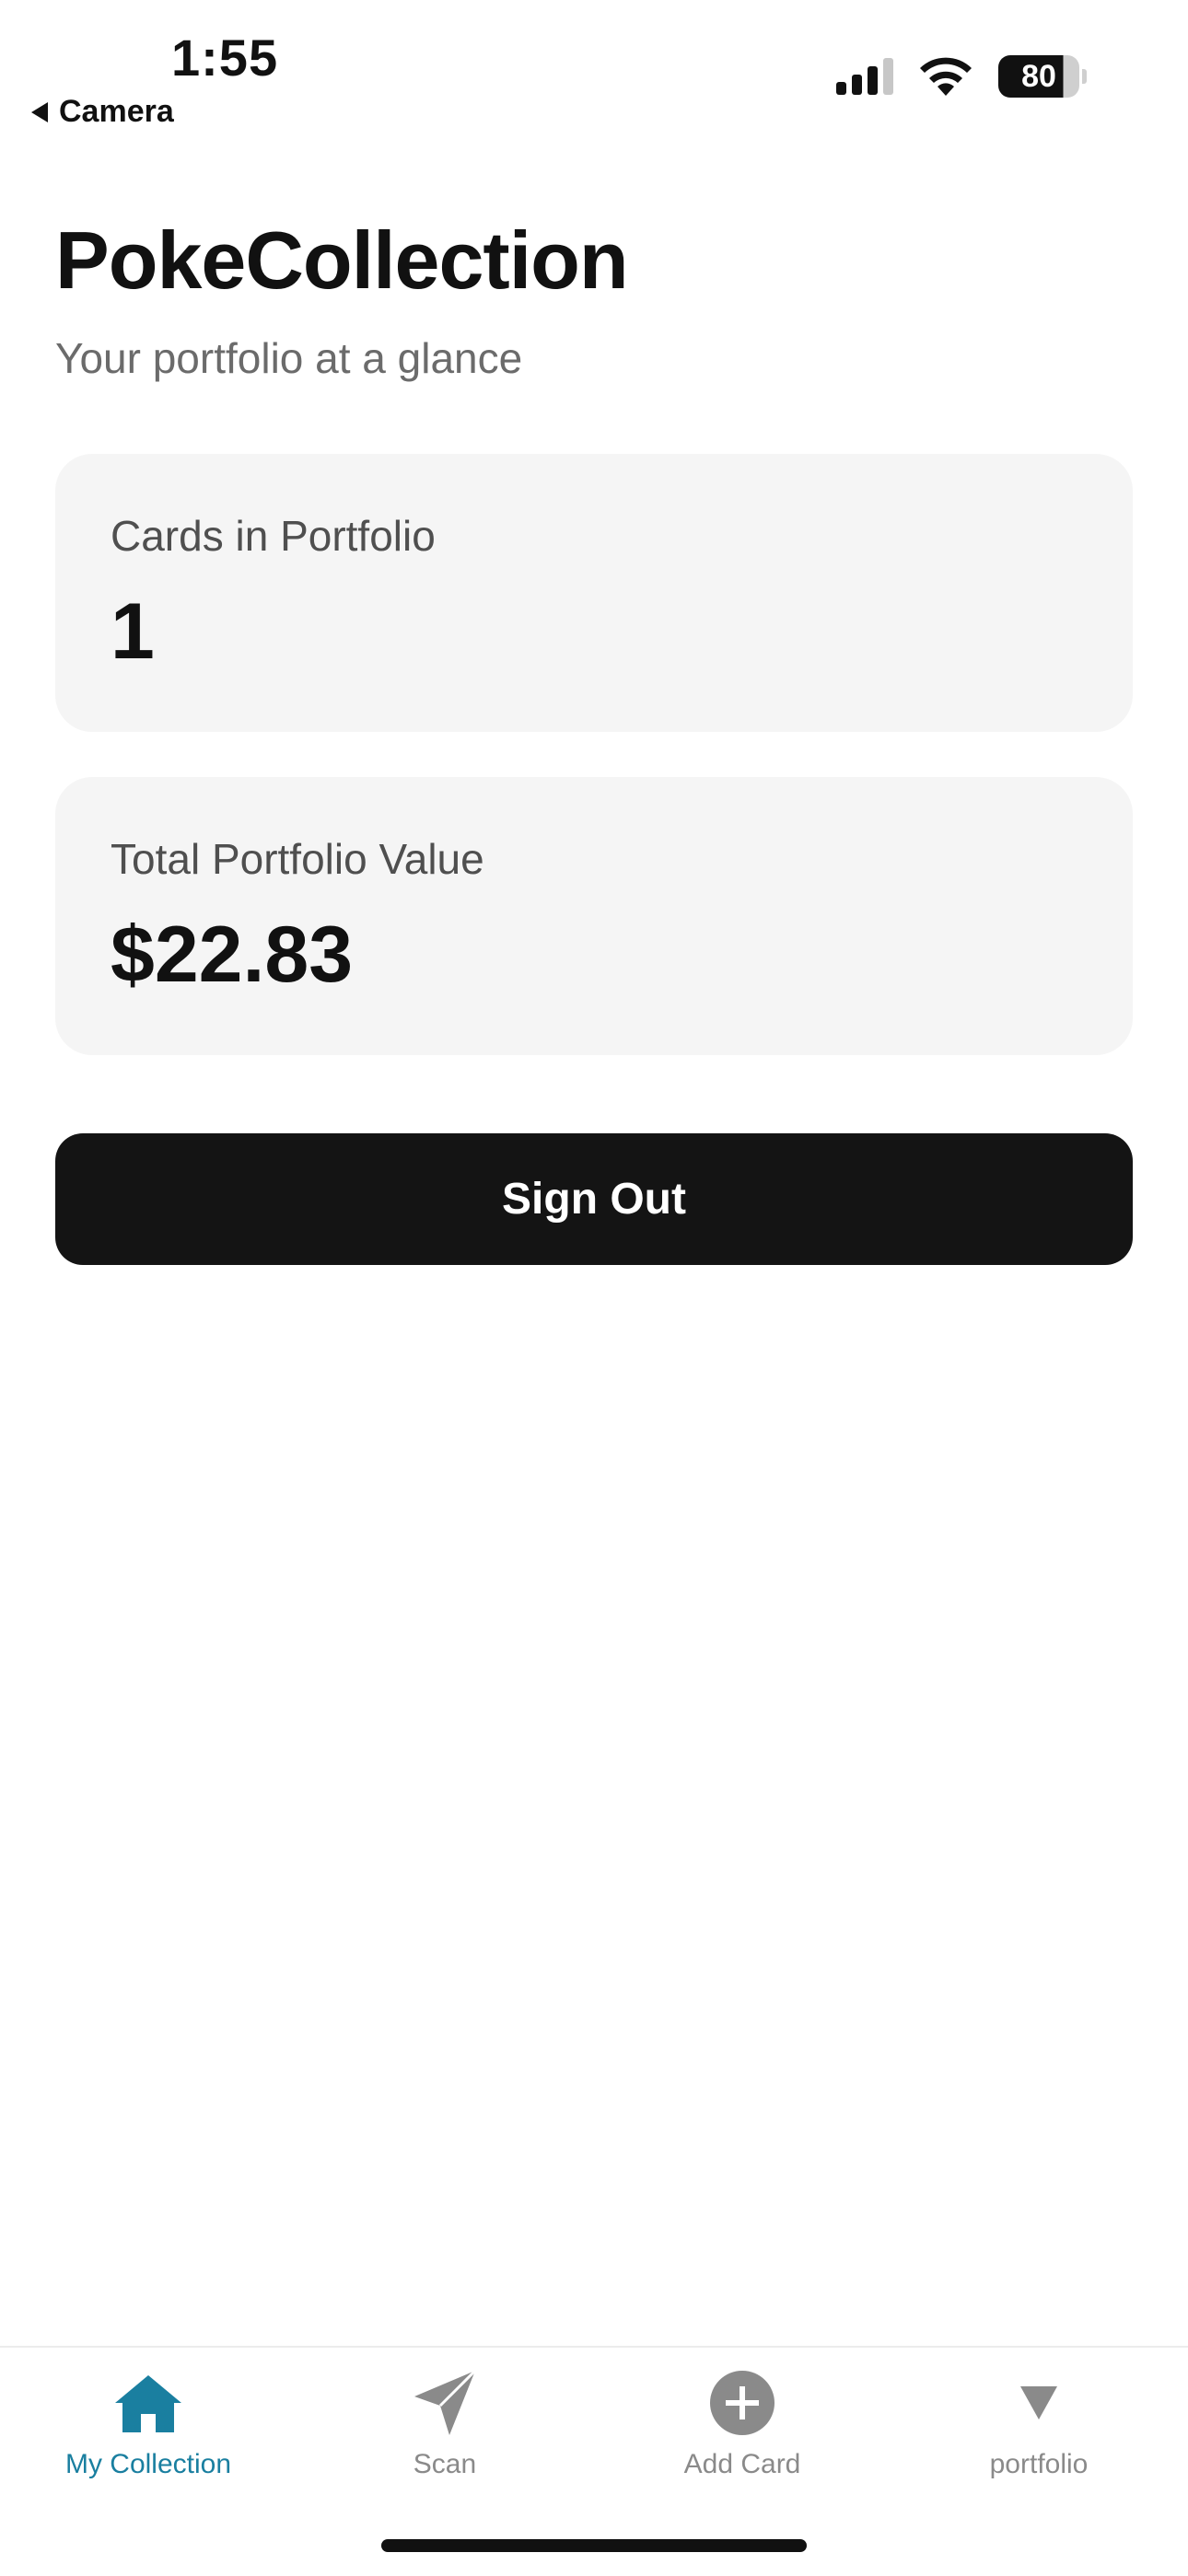  Describe the element at coordinates (273, 536) in the screenshot. I see `cards-count-label: Cards in Portfolio` at that location.